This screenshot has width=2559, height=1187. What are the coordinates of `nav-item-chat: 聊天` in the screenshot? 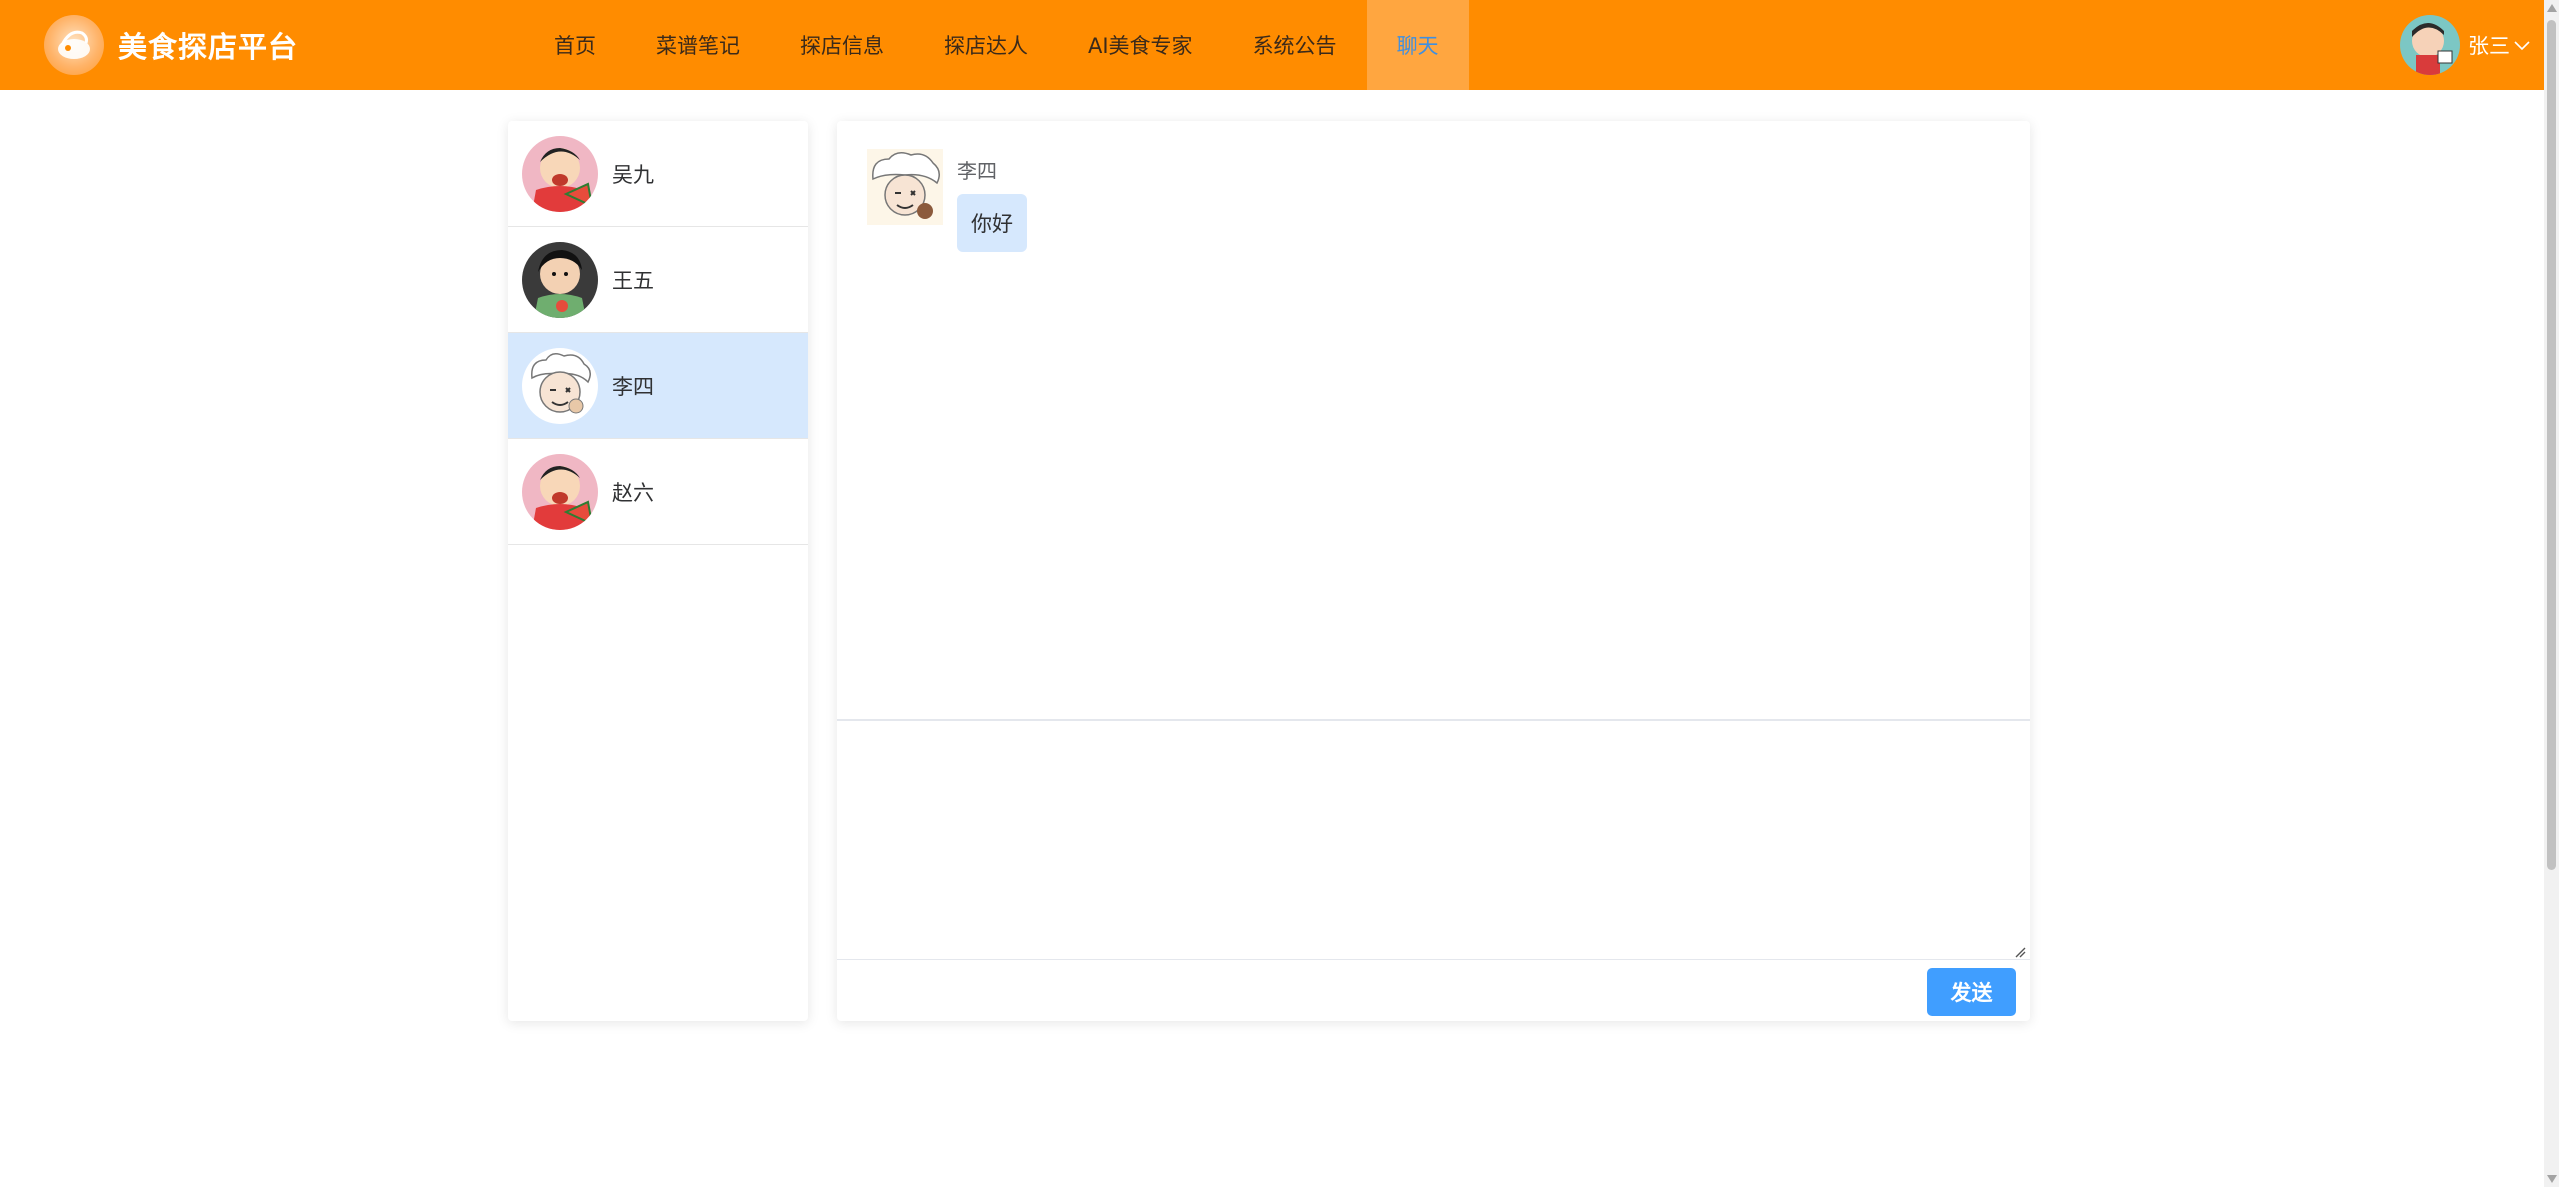 It's located at (1417, 45).